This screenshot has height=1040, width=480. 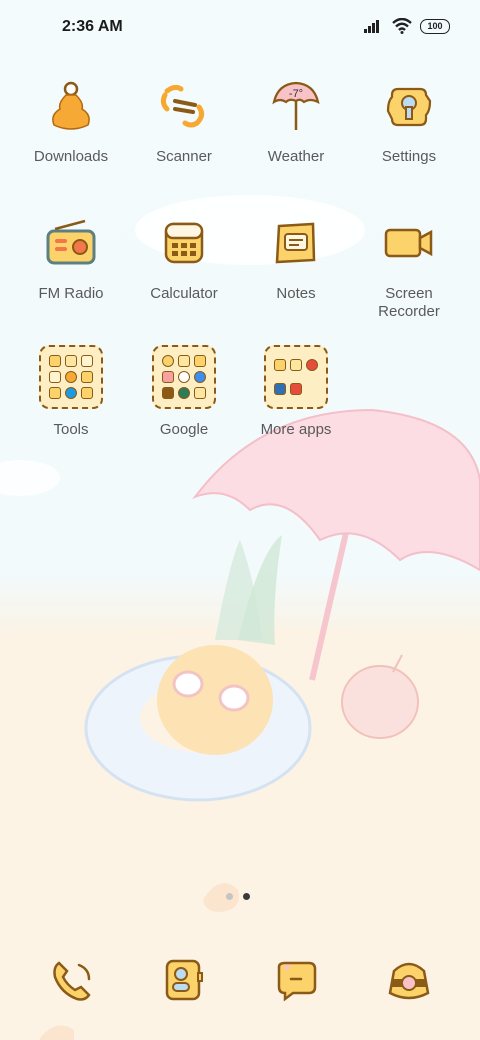 I want to click on app-scanner: Scanner, so click(x=184, y=121).